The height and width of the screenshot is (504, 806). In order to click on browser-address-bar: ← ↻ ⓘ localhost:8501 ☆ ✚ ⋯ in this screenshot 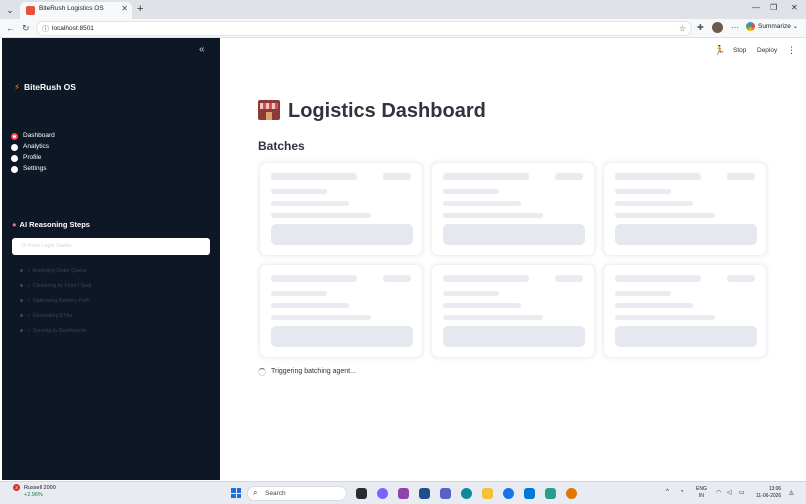, I will do `click(403, 28)`.